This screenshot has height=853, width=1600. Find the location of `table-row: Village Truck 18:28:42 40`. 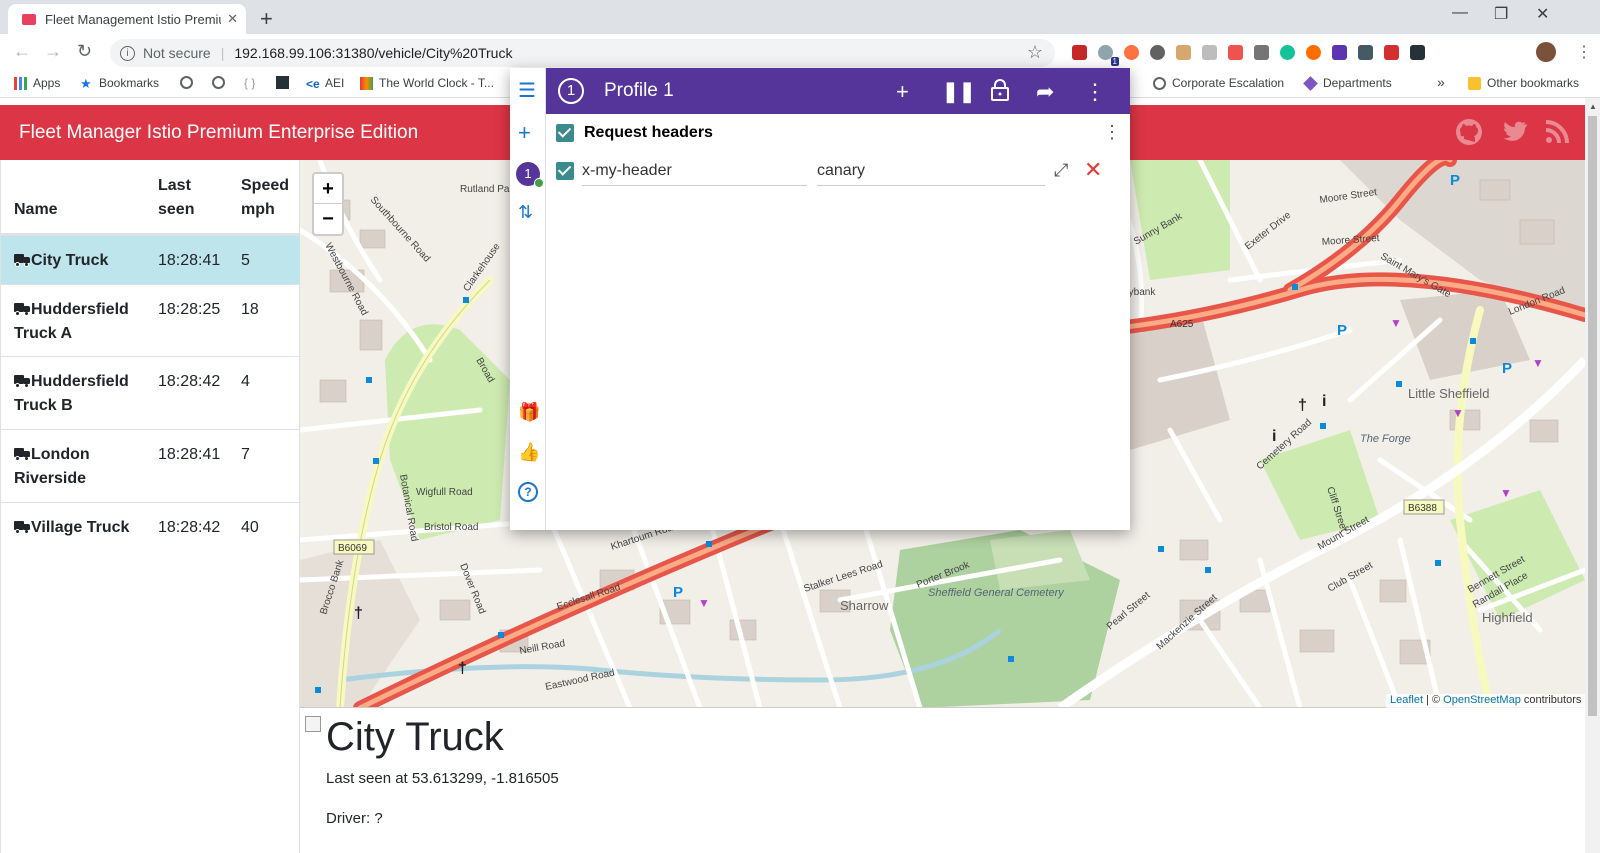

table-row: Village Truck 18:28:42 40 is located at coordinates (150, 527).